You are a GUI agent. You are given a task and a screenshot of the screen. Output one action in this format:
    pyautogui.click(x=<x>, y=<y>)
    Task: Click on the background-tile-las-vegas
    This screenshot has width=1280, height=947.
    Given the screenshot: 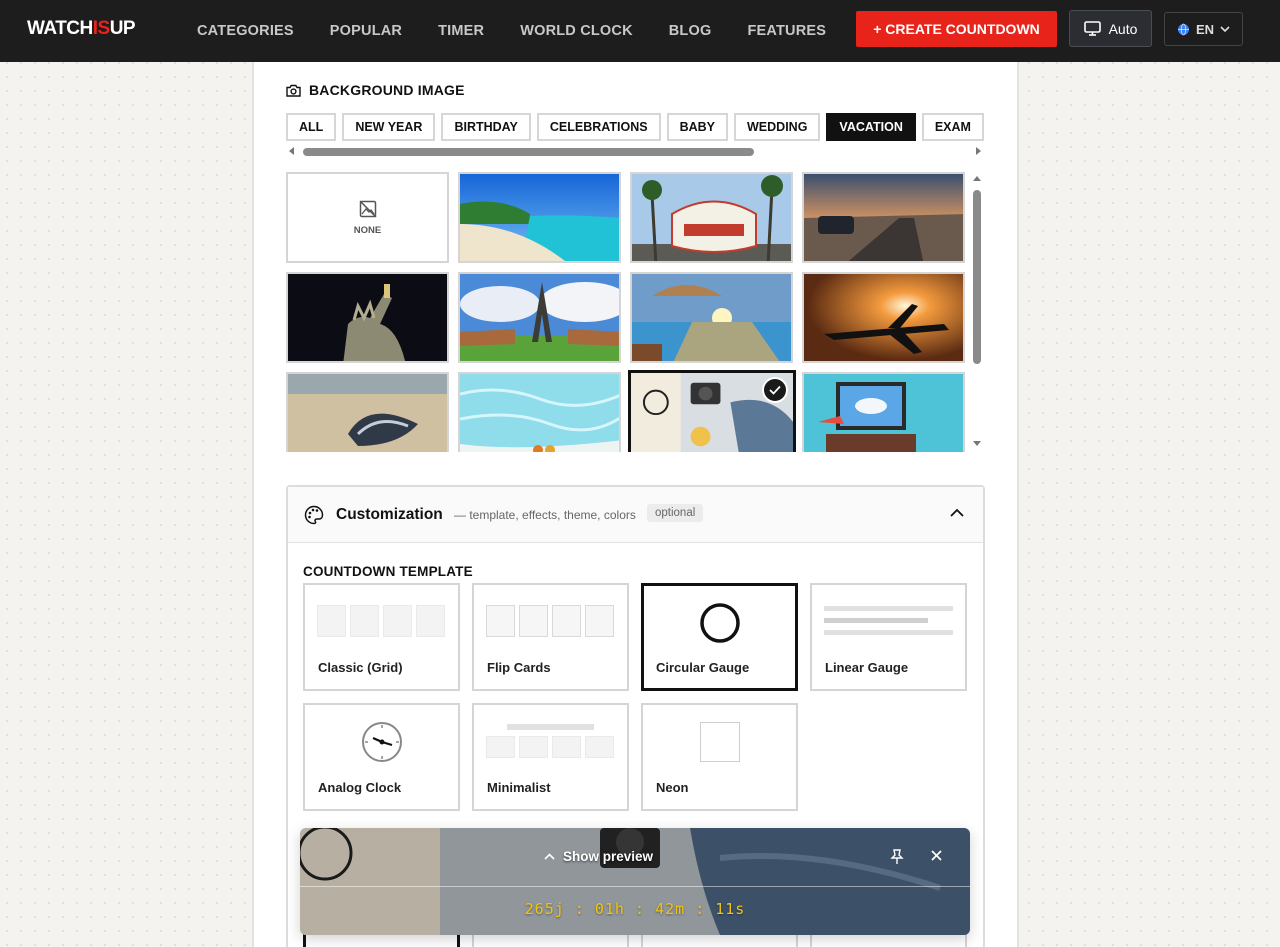 What is the action you would take?
    pyautogui.click(x=711, y=217)
    